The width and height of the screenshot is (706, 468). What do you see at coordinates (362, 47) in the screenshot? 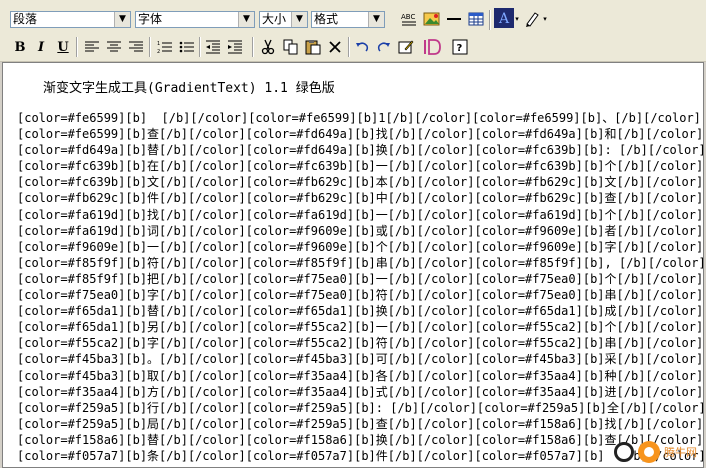
I see `undo-button` at bounding box center [362, 47].